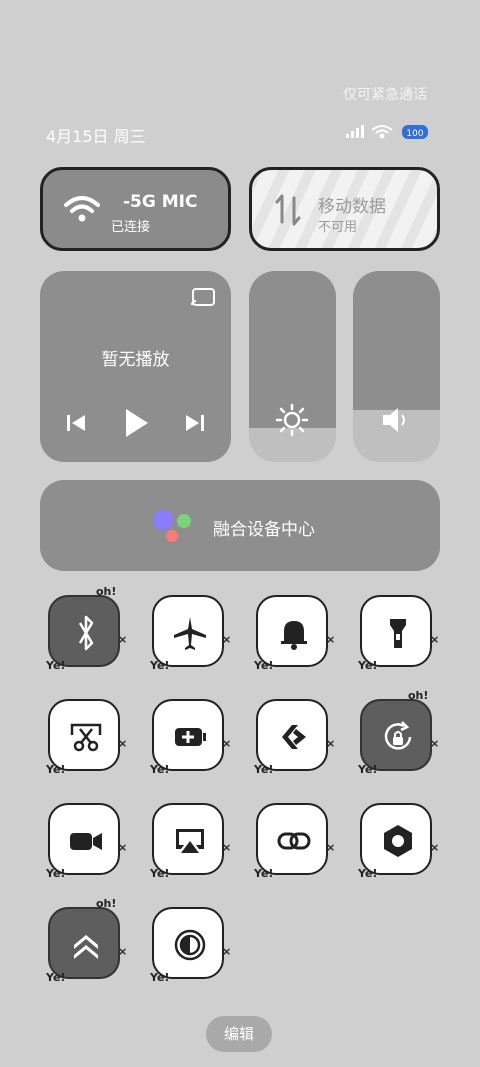  I want to click on toggle-boost, so click(84, 943).